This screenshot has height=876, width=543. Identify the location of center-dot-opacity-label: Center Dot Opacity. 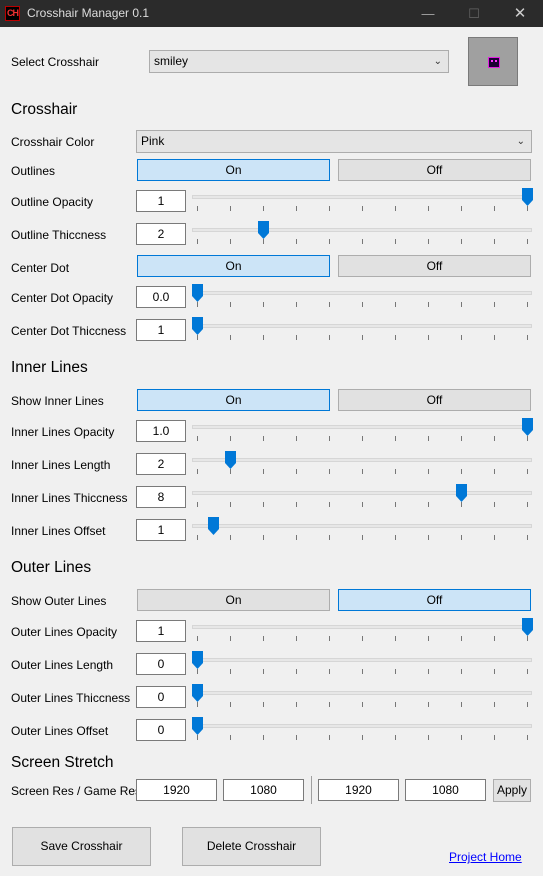
(62, 298).